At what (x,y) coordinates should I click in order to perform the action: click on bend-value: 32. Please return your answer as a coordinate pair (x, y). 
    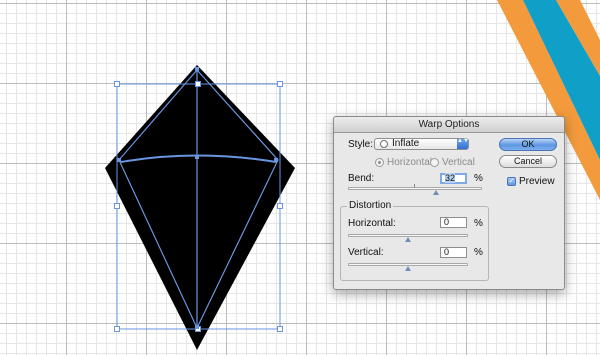
    Looking at the image, I should click on (450, 178).